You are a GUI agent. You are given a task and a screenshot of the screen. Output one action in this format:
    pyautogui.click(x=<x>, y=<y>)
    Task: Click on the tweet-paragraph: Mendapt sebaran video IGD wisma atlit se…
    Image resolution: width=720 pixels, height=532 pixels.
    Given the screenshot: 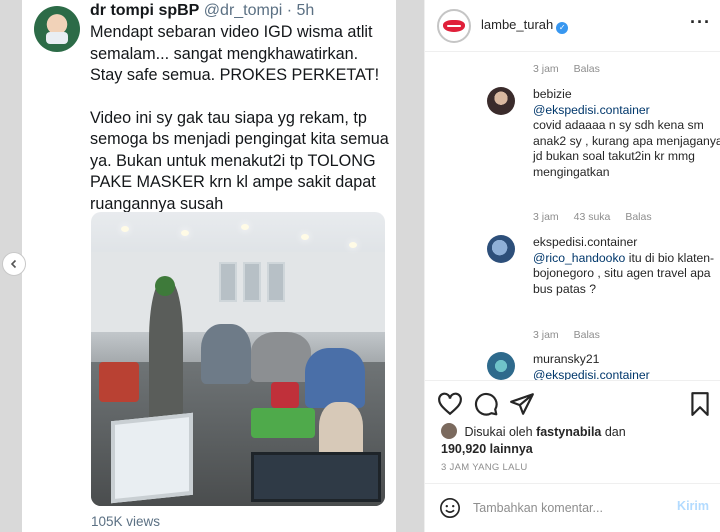 What is the action you would take?
    pyautogui.click(x=235, y=53)
    